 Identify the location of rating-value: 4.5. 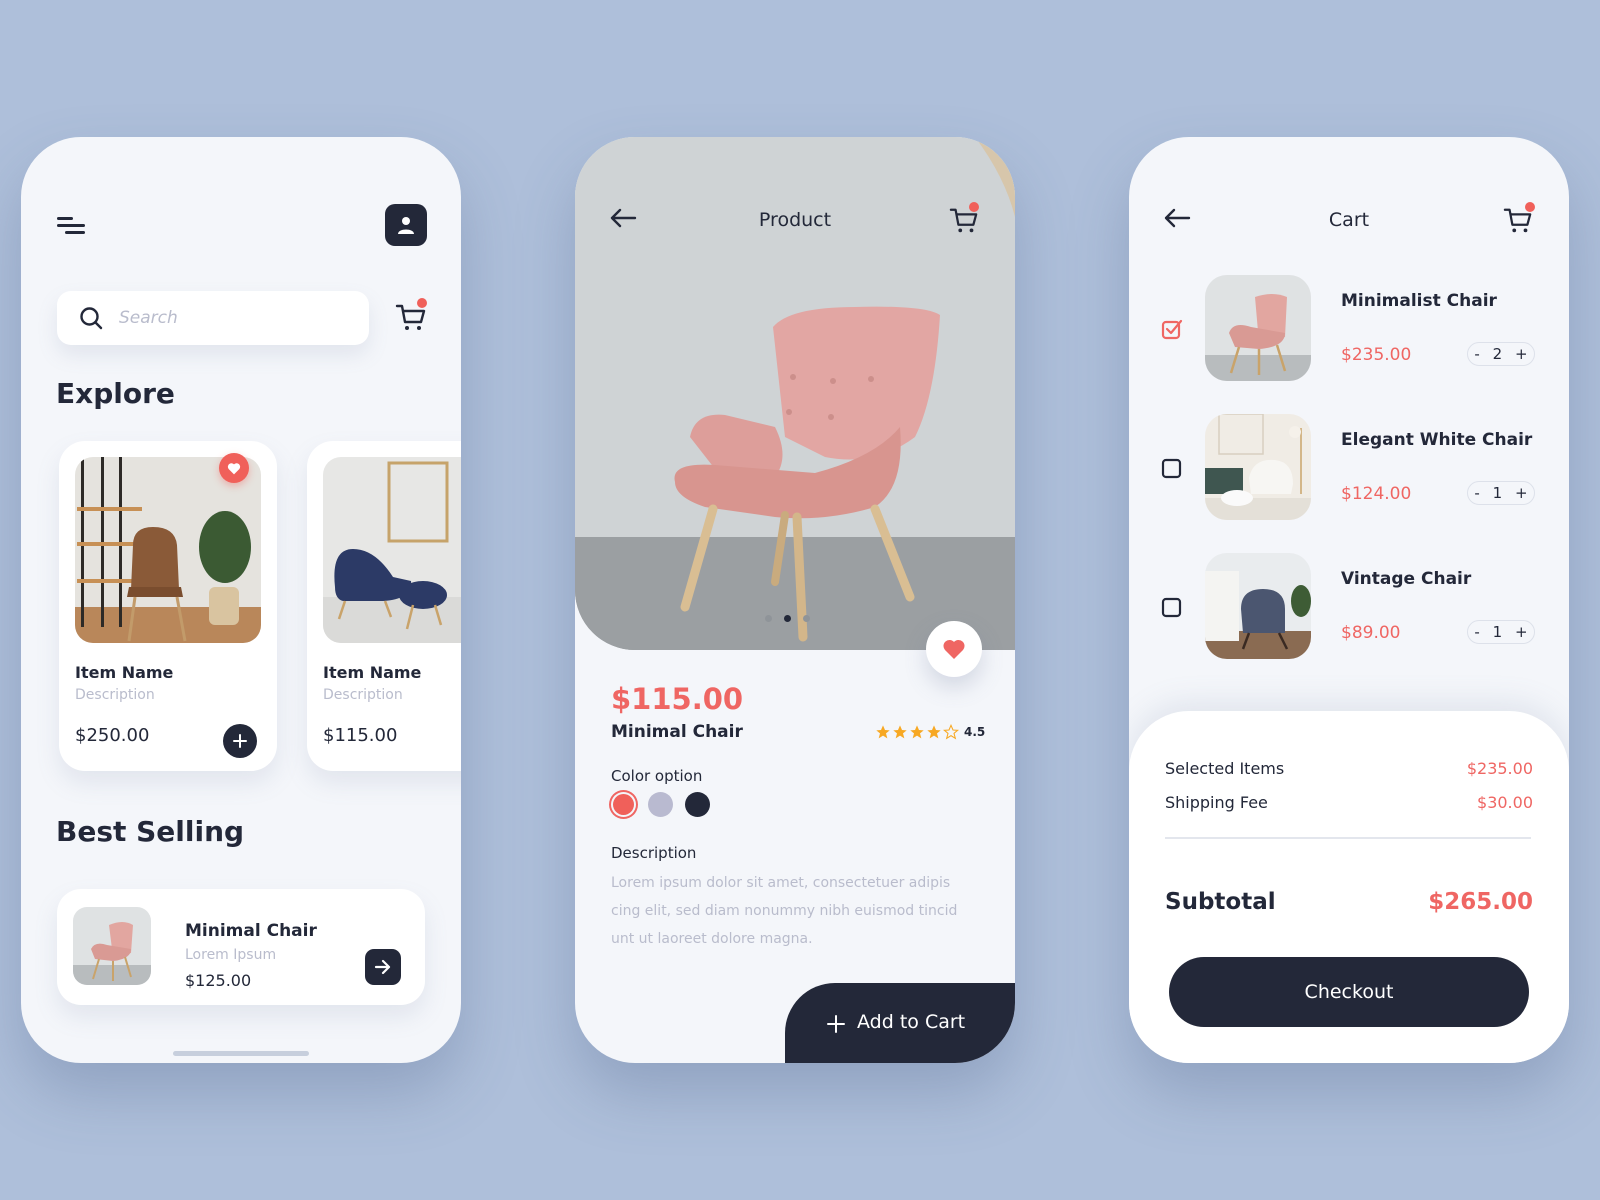
(975, 732).